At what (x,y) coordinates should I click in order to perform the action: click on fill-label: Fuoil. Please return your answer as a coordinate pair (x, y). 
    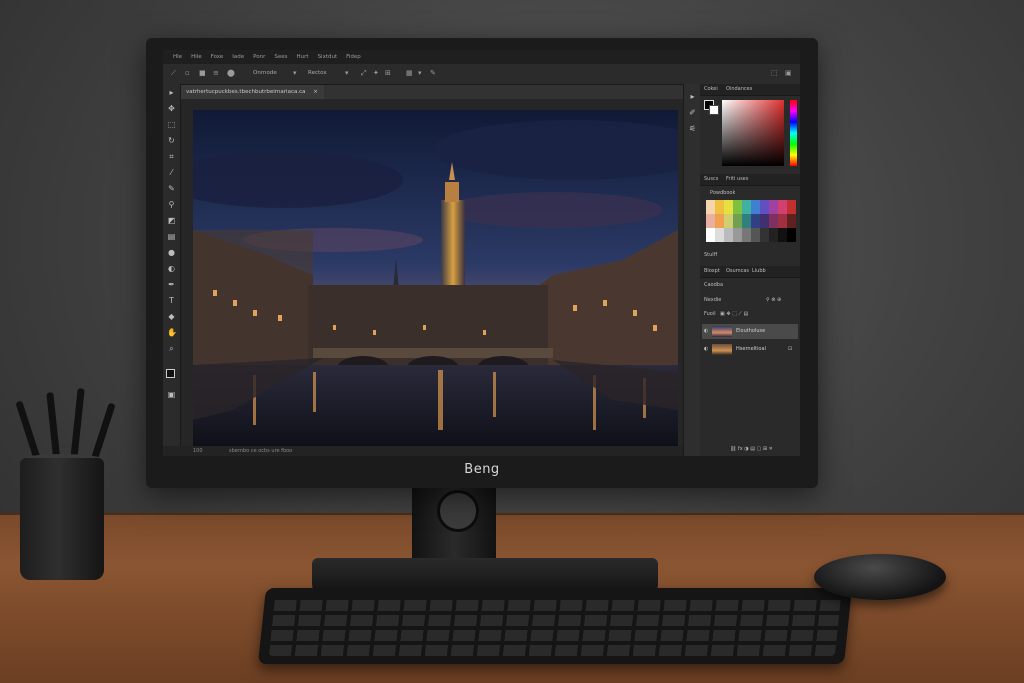
    Looking at the image, I should click on (710, 314).